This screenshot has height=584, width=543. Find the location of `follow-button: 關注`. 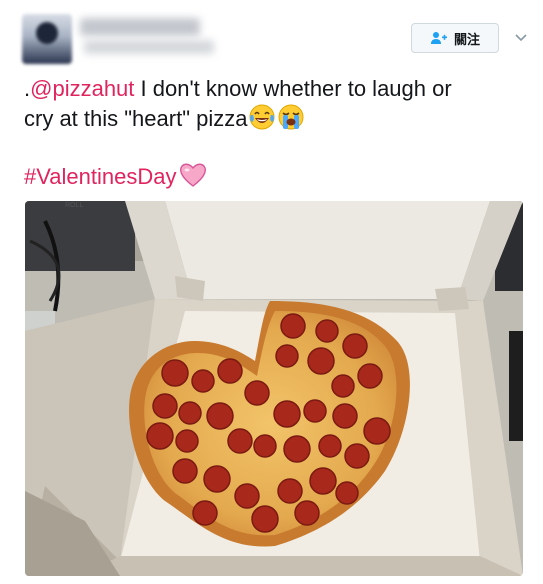

follow-button: 關注 is located at coordinates (455, 38).